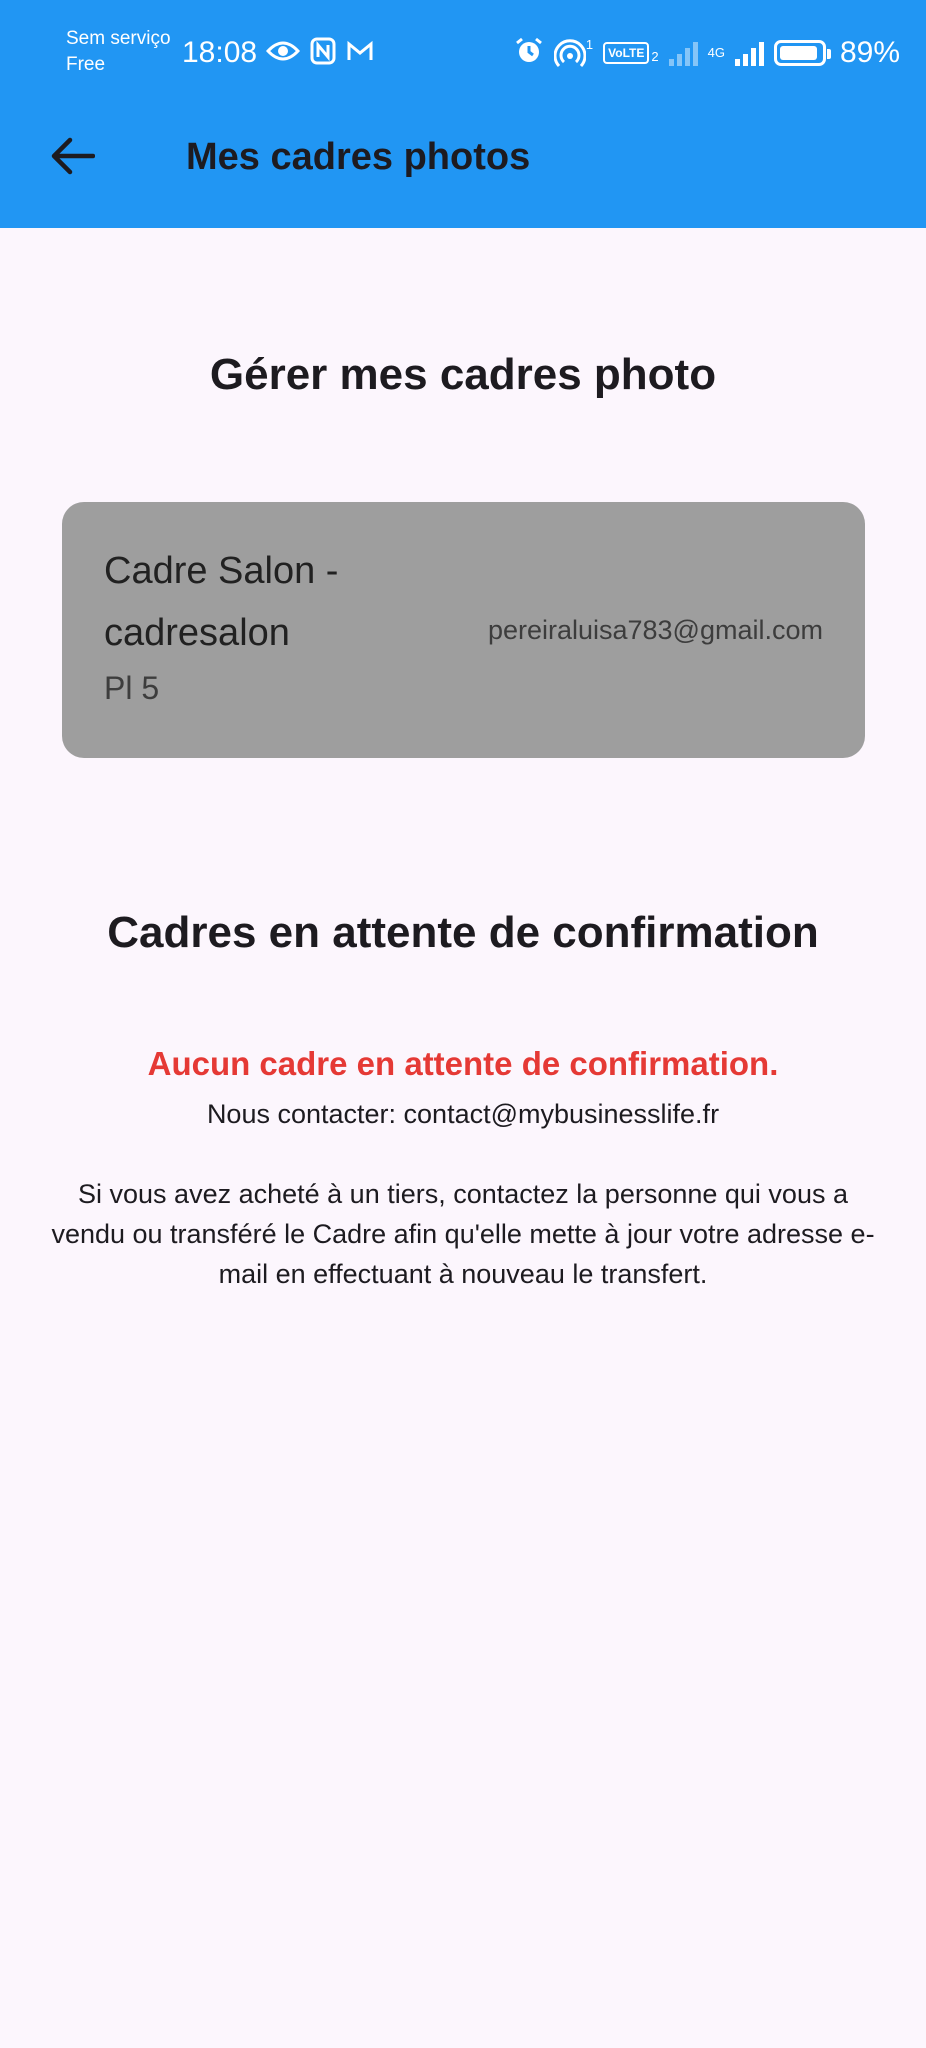  I want to click on system-icons: 1 VoLTE 2 4G 89%, so click(707, 53).